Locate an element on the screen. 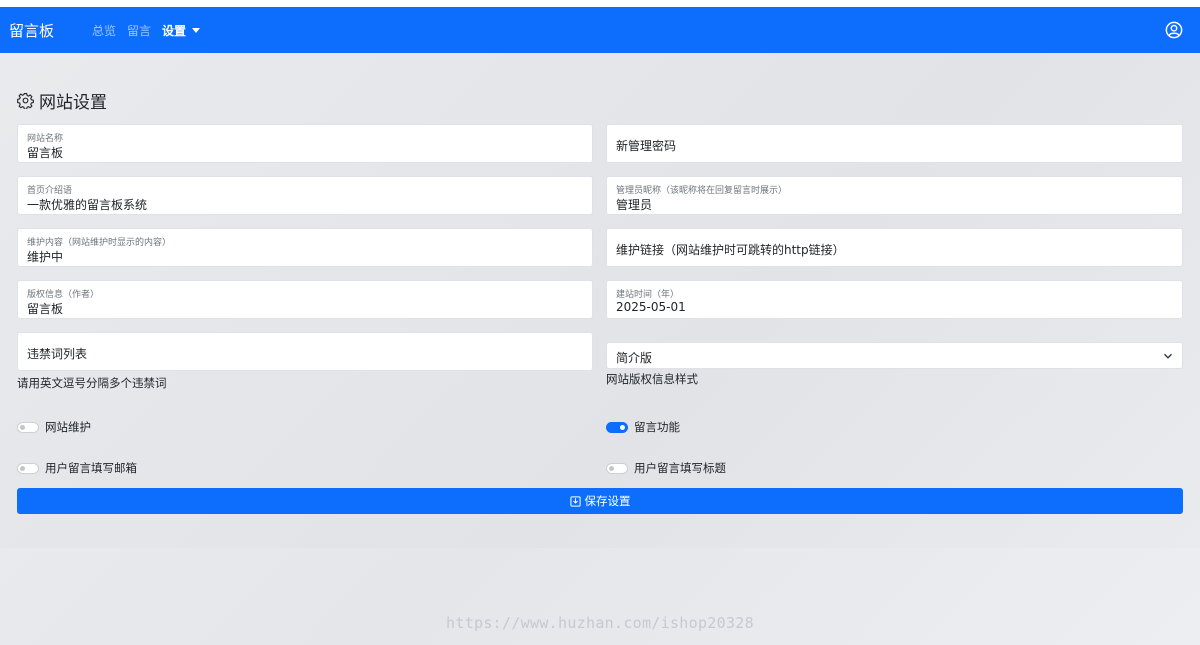 The width and height of the screenshot is (1200, 645). admin-nickname-label: 管理员昵称（该昵称将在回复留言时展示） is located at coordinates (702, 191).